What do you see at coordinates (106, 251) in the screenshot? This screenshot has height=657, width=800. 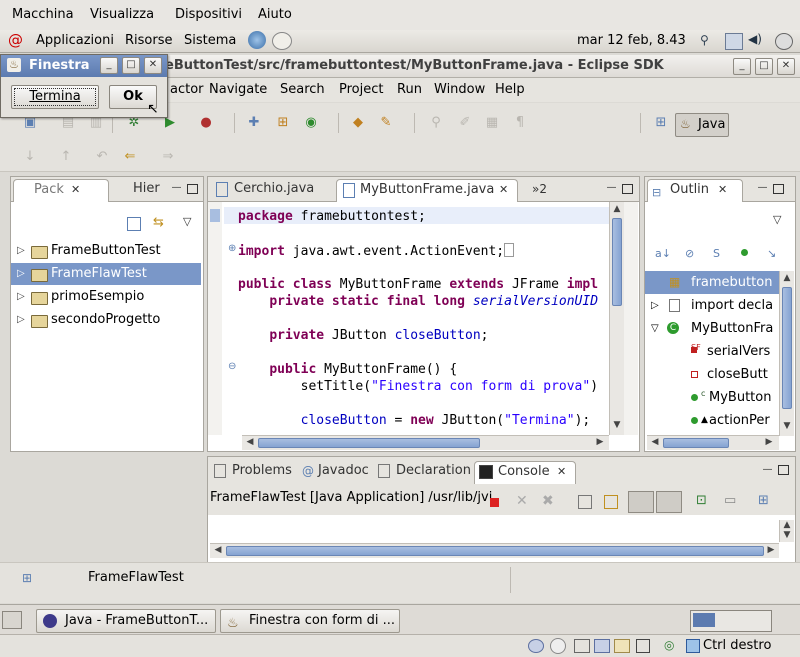 I see `tree-item: ▷ FrameButtonTest` at bounding box center [106, 251].